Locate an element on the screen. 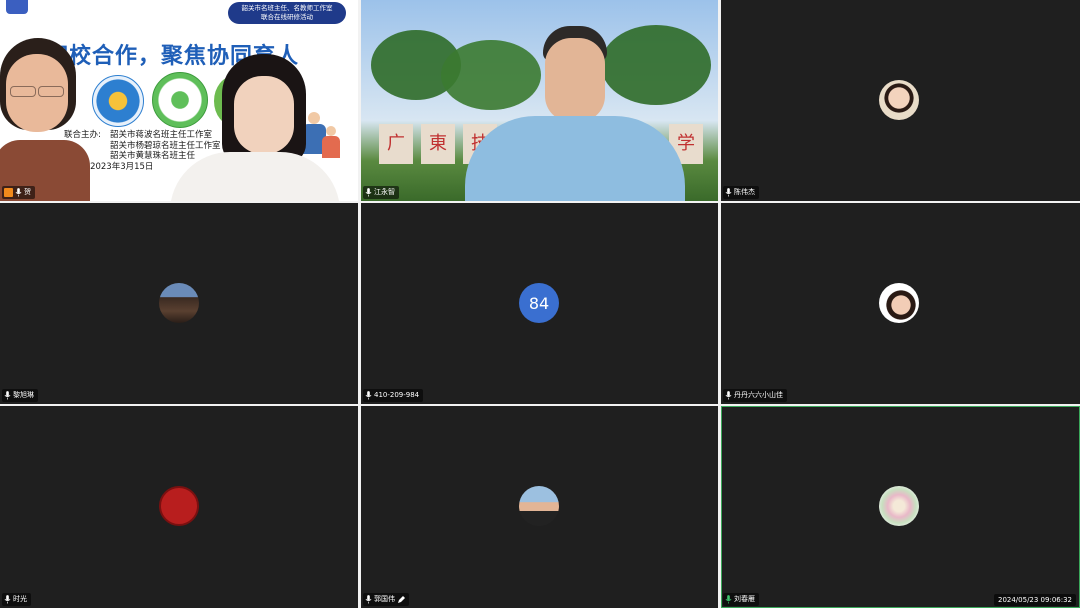 The height and width of the screenshot is (608, 1080). participant-tile: 陈伟杰 is located at coordinates (900, 100).